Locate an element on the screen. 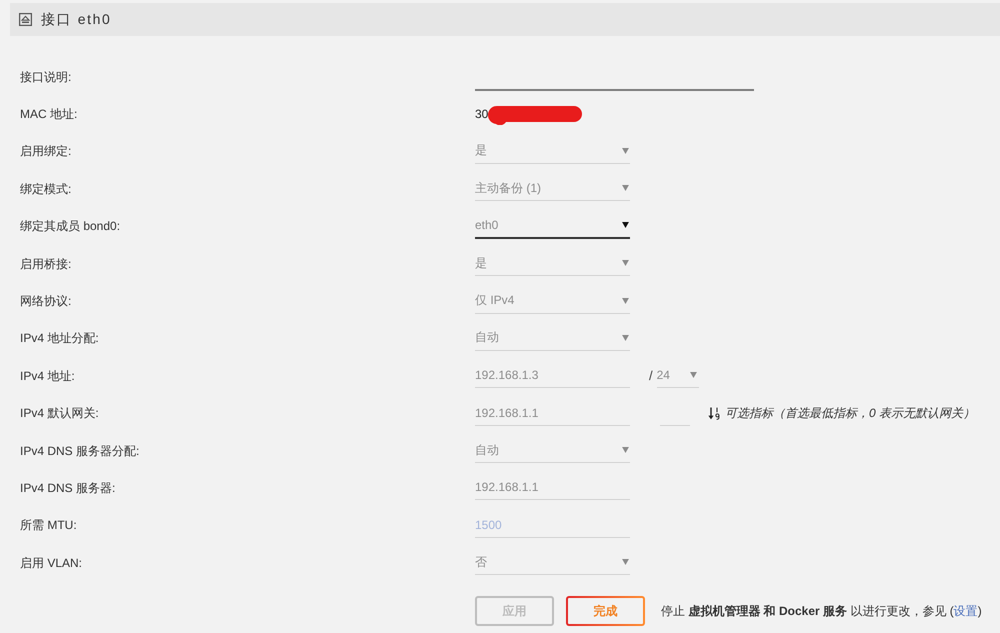 This screenshot has width=1000, height=633. field-label: 网络协议: is located at coordinates (46, 301).